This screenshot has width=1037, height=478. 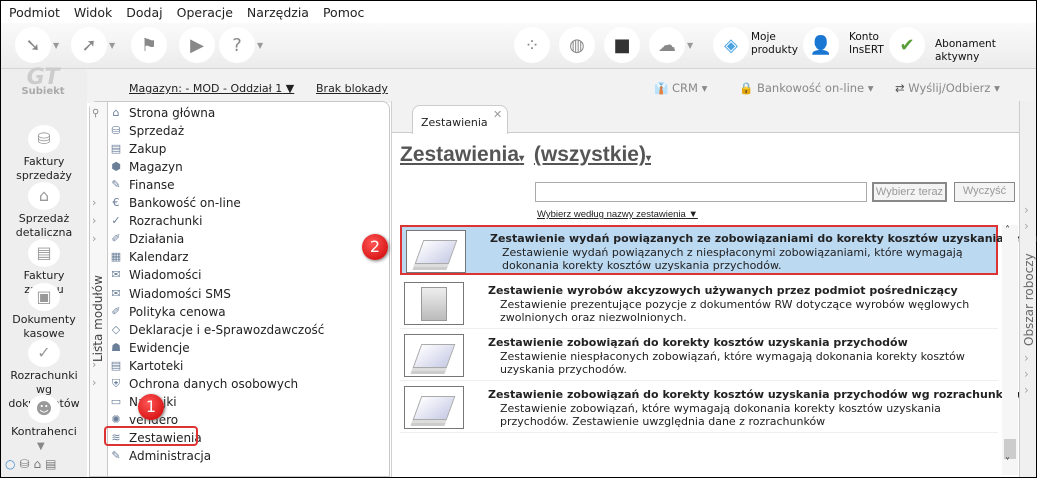 What do you see at coordinates (205, 12) in the screenshot?
I see `menu-operacje: Operacje` at bounding box center [205, 12].